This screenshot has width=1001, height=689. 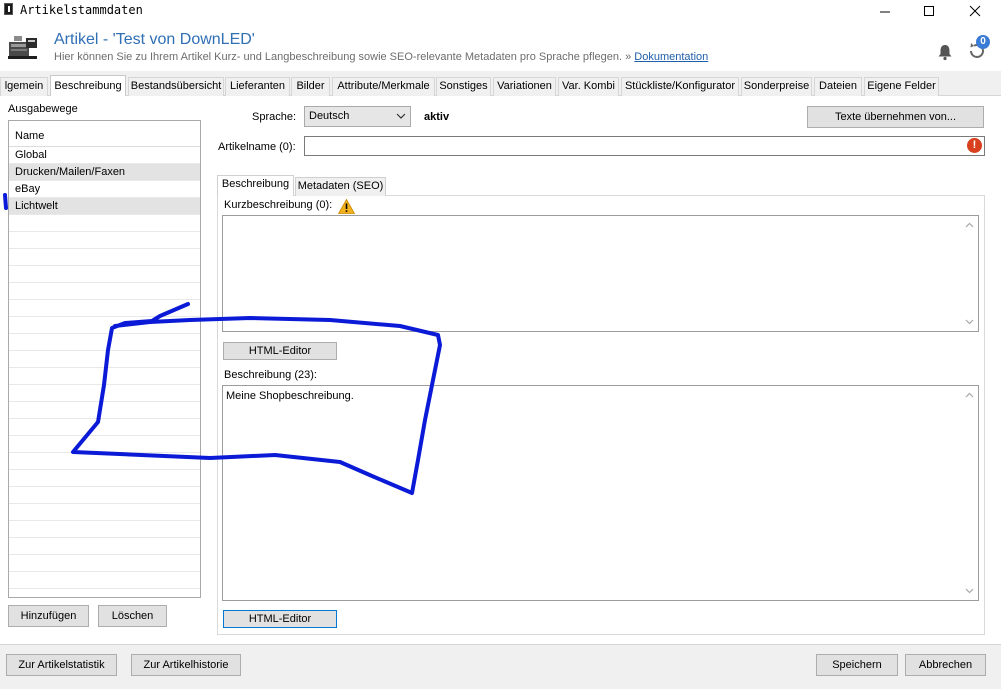 What do you see at coordinates (278, 205) in the screenshot?
I see `short-desc-label: Kurzbeschreibung (0):` at bounding box center [278, 205].